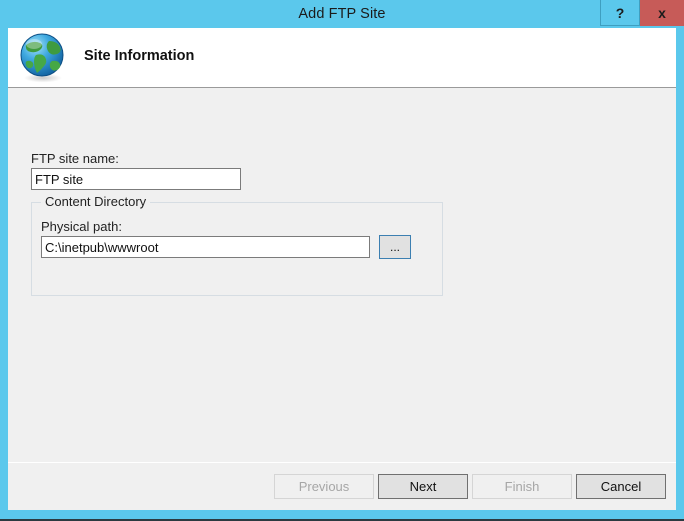  I want to click on page-title: Site Information, so click(139, 56).